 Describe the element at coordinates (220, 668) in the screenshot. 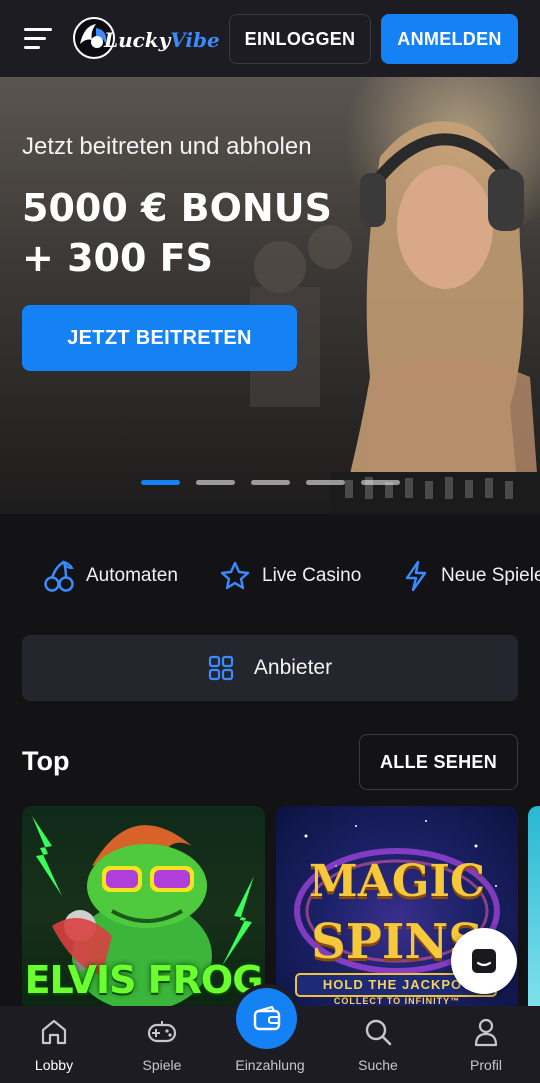

I see `grid-icon` at that location.